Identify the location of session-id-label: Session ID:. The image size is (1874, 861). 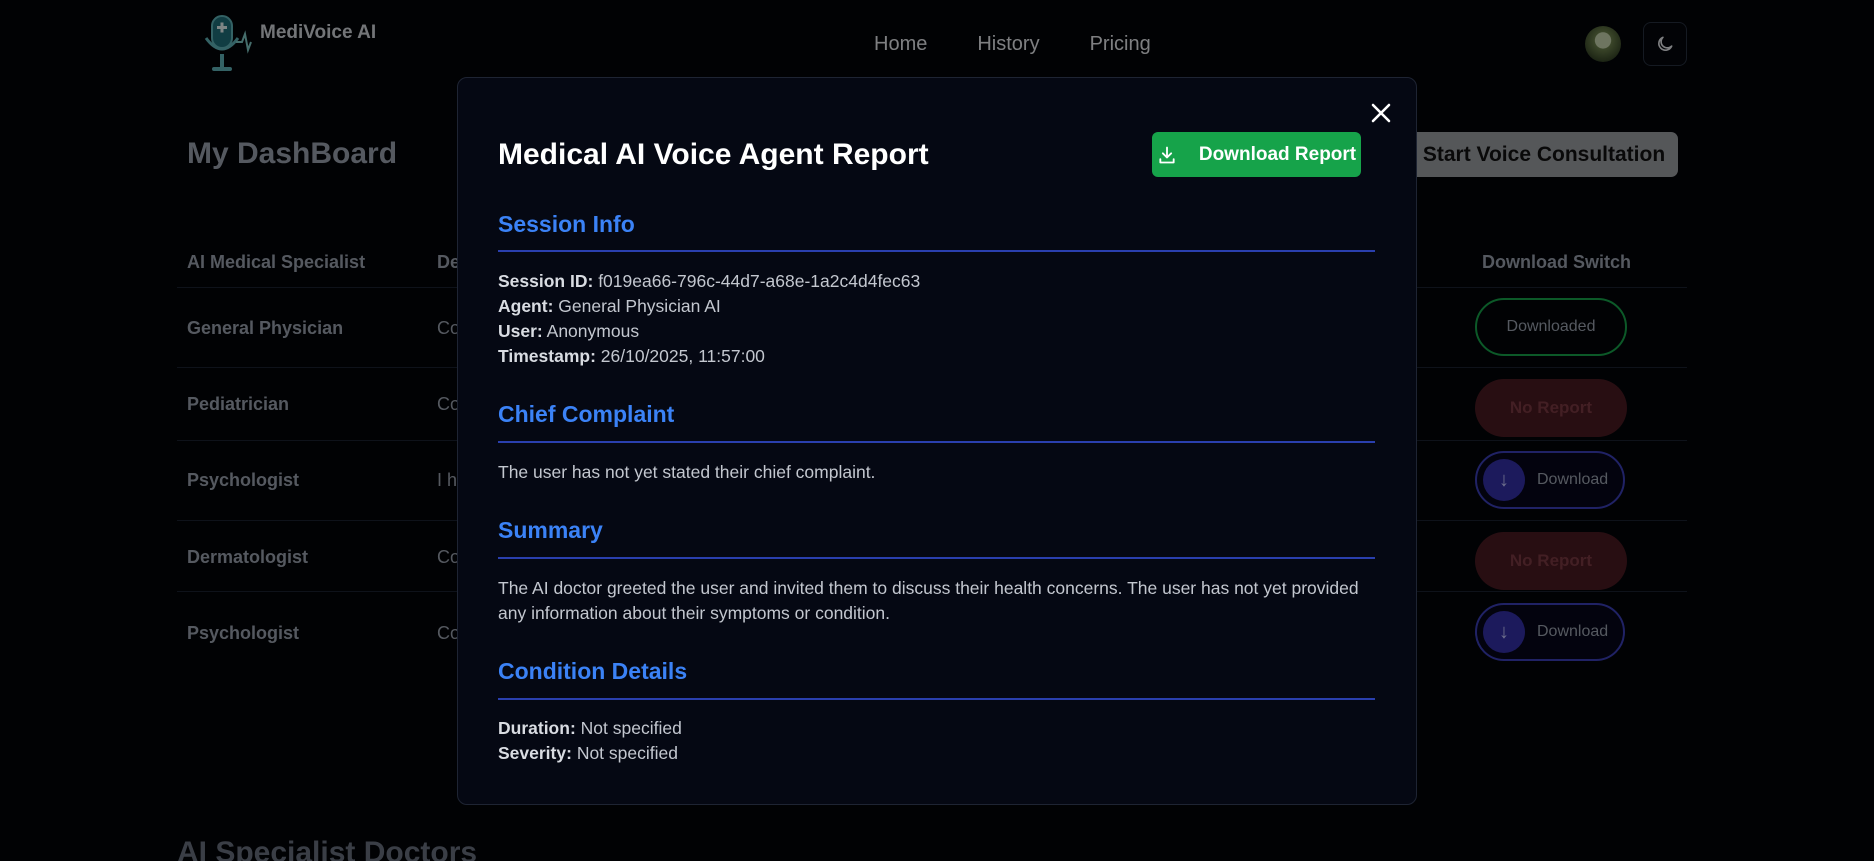
(546, 281).